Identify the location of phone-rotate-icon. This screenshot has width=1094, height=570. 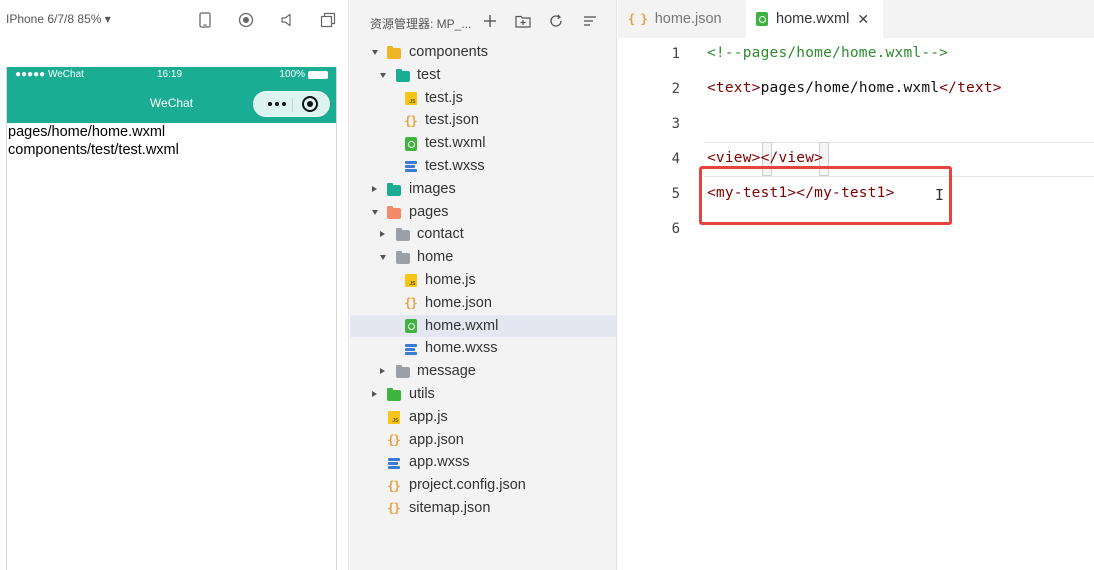
(205, 20).